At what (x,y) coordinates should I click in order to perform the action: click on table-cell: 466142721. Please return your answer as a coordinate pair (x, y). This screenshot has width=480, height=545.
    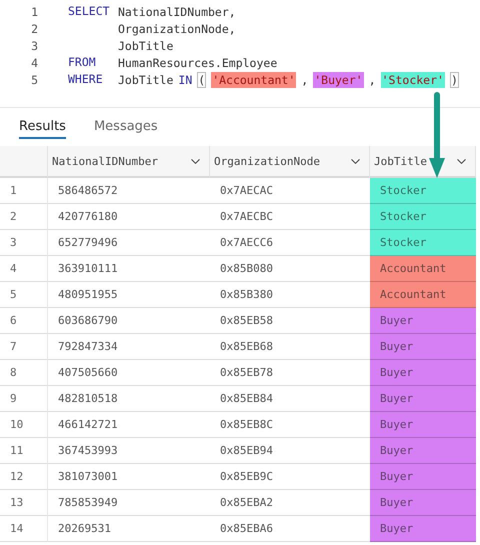
    Looking at the image, I should click on (129, 425).